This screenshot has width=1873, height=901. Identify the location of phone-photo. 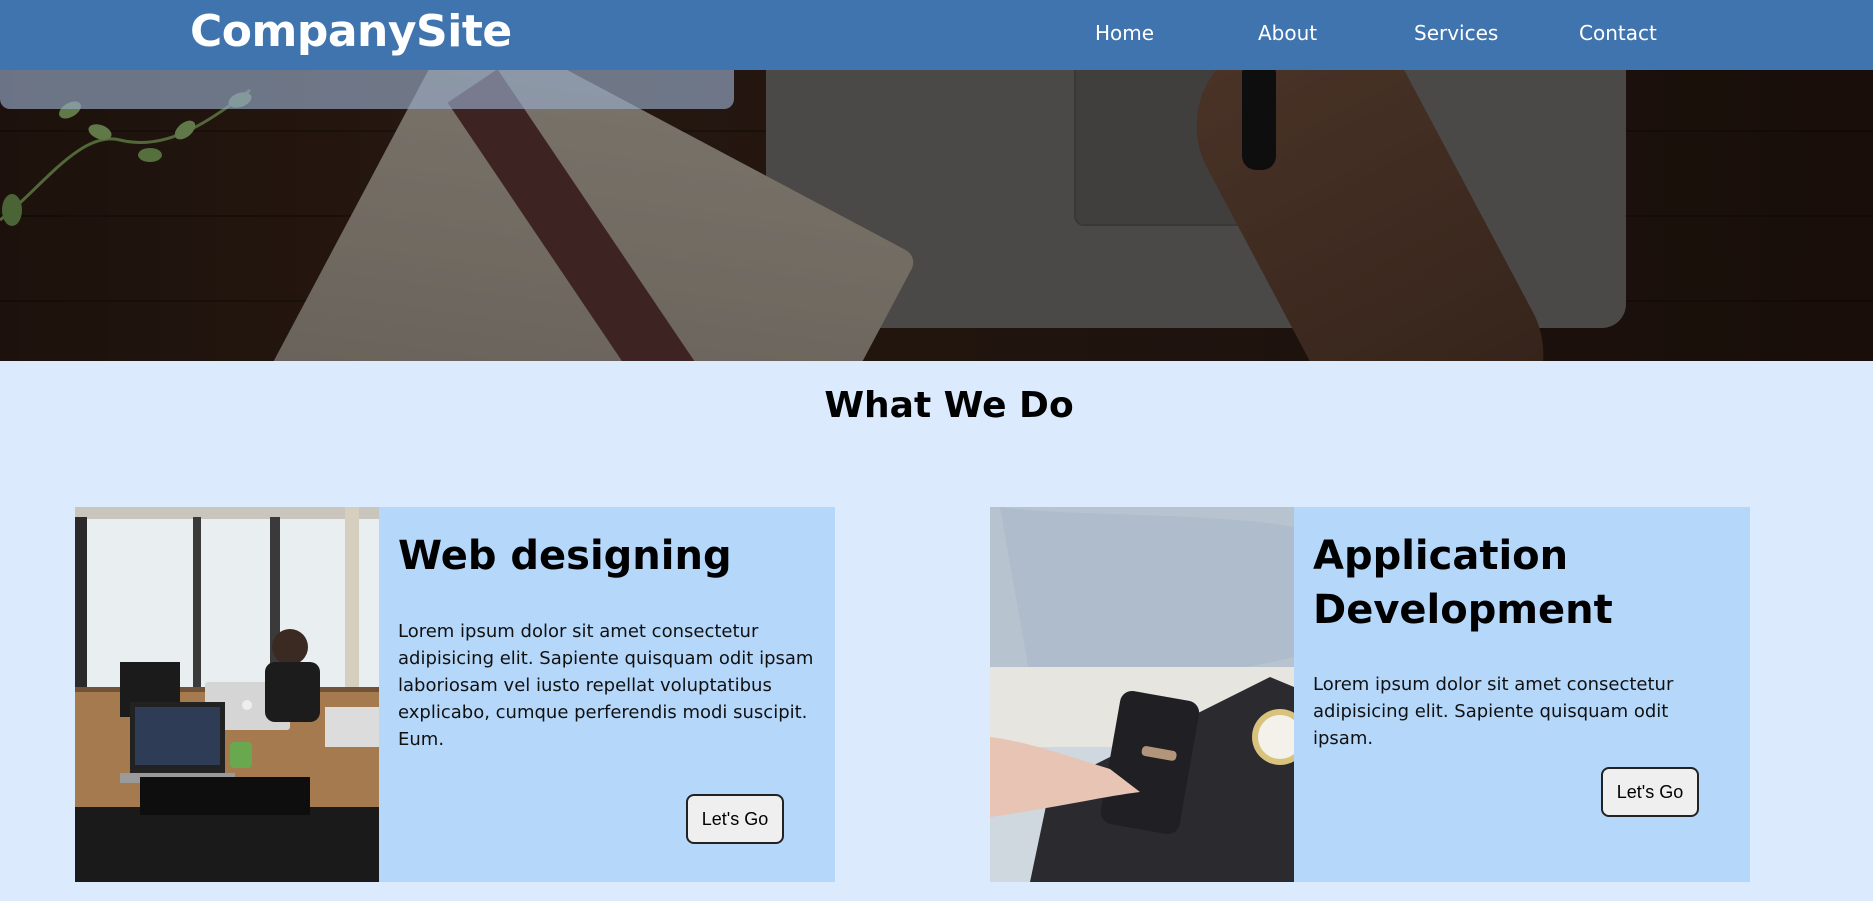
(1142, 694).